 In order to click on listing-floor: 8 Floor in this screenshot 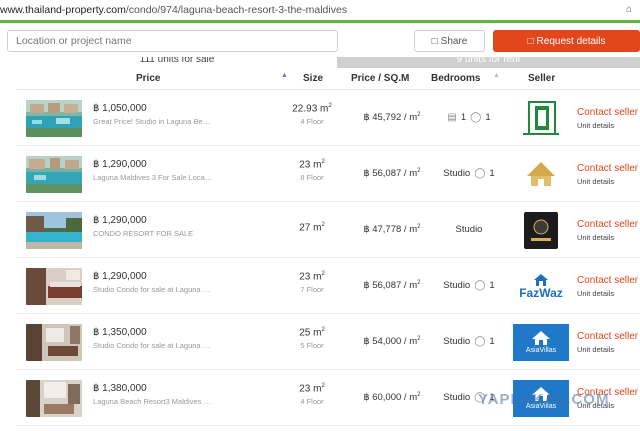, I will do `click(312, 177)`.